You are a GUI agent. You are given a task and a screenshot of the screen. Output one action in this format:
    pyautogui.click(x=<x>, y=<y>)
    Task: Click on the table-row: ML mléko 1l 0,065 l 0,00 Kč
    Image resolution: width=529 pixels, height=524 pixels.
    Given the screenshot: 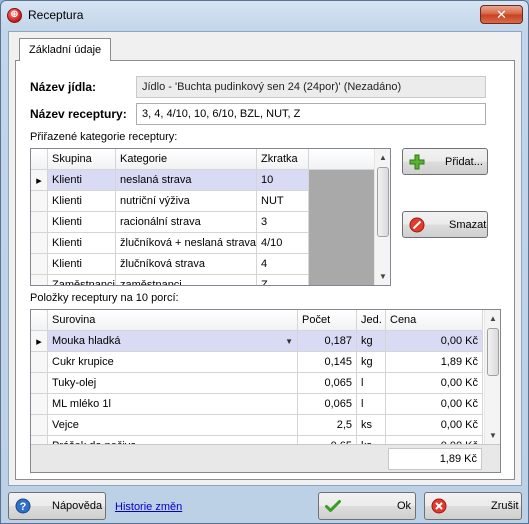 What is the action you would take?
    pyautogui.click(x=265, y=404)
    